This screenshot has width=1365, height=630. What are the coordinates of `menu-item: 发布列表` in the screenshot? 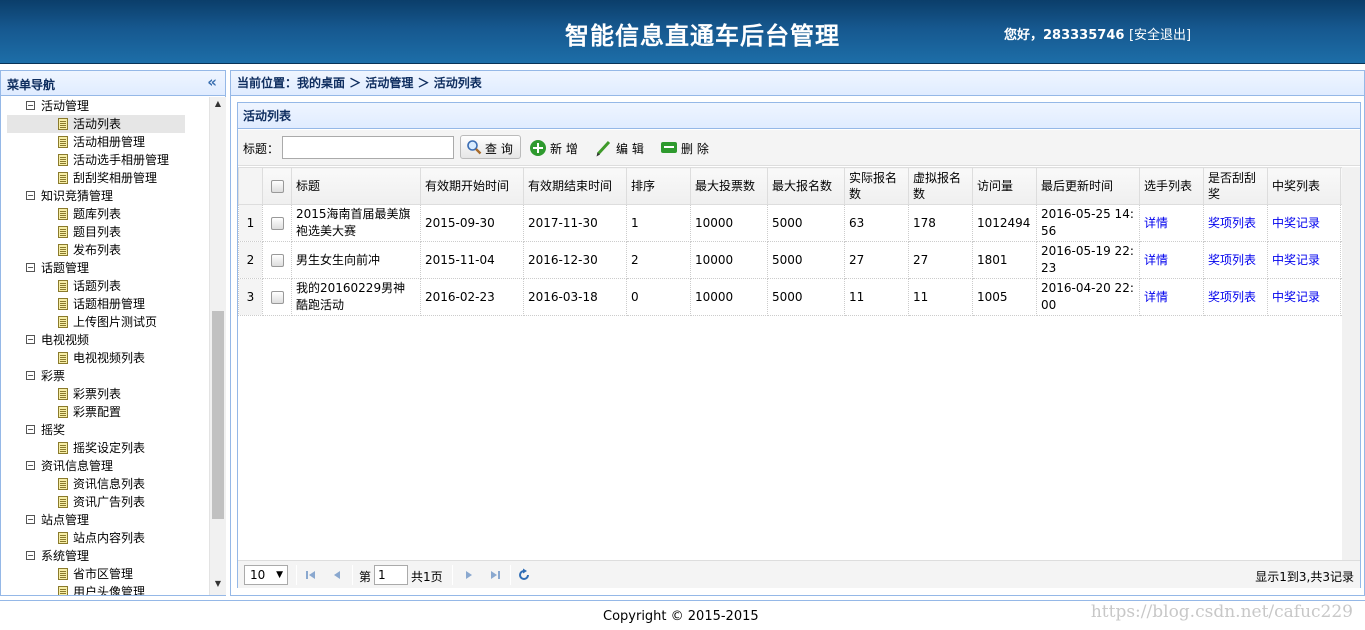 It's located at (105, 250).